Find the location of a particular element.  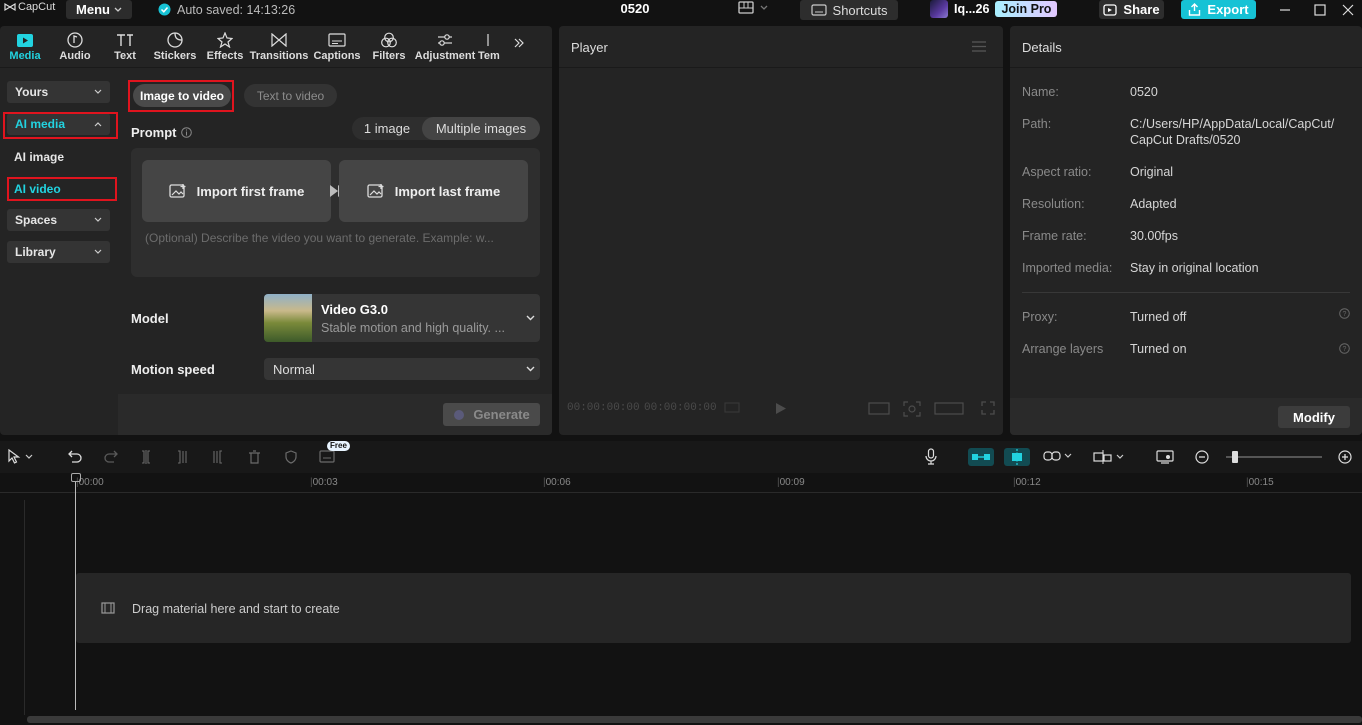

model-name: Video G3.0 is located at coordinates (354, 309).